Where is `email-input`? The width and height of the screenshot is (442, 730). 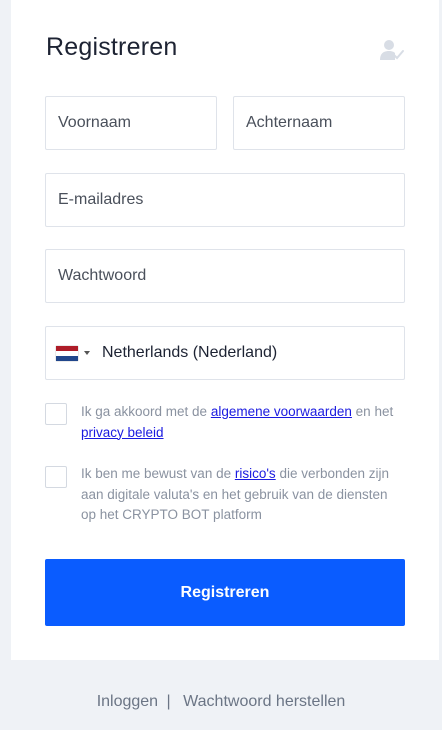
email-input is located at coordinates (225, 200).